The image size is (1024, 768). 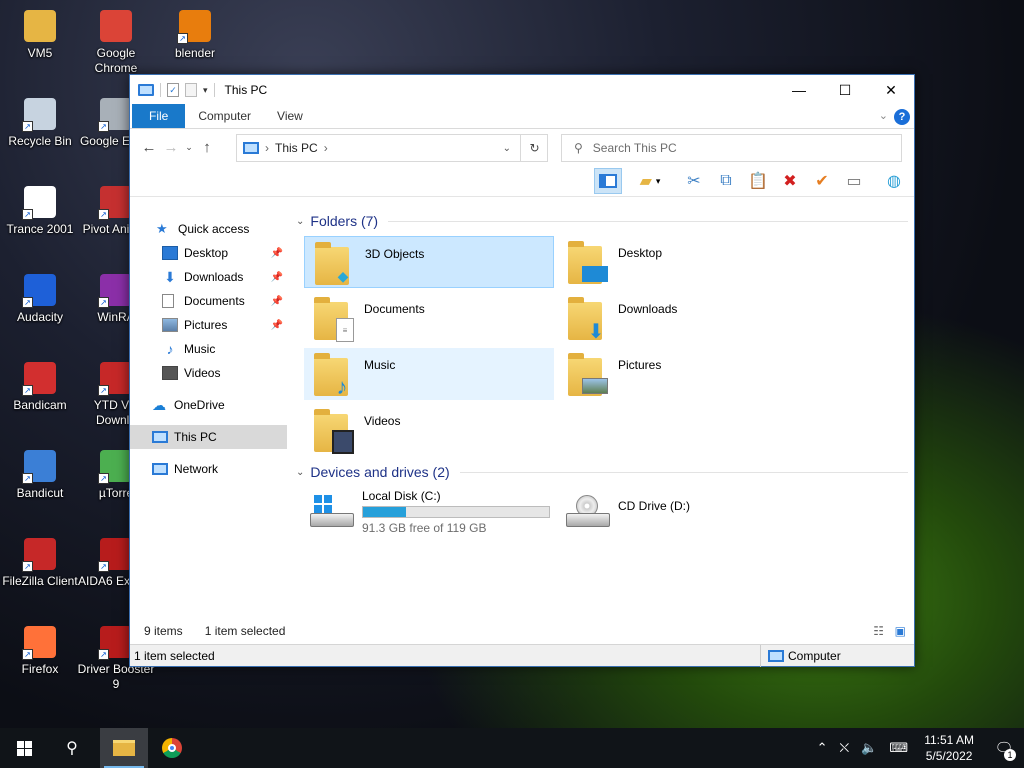 I want to click on refresh-button: ↻, so click(x=534, y=148).